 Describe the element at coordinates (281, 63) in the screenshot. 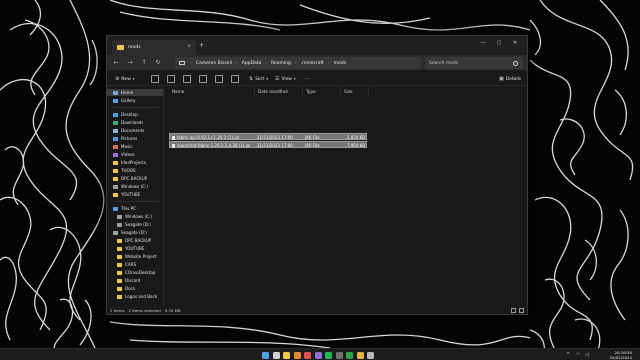

I see `breadcrumb-roaming: Roaming` at that location.